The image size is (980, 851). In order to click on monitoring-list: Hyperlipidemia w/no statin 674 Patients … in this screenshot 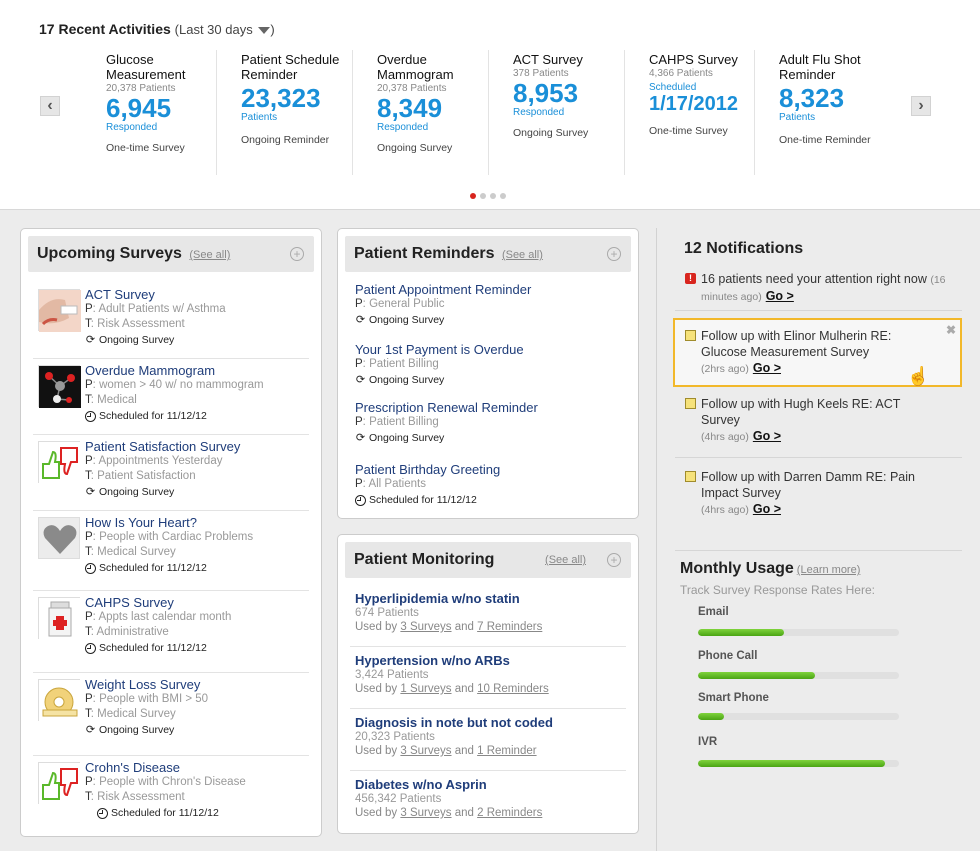, I will do `click(488, 705)`.